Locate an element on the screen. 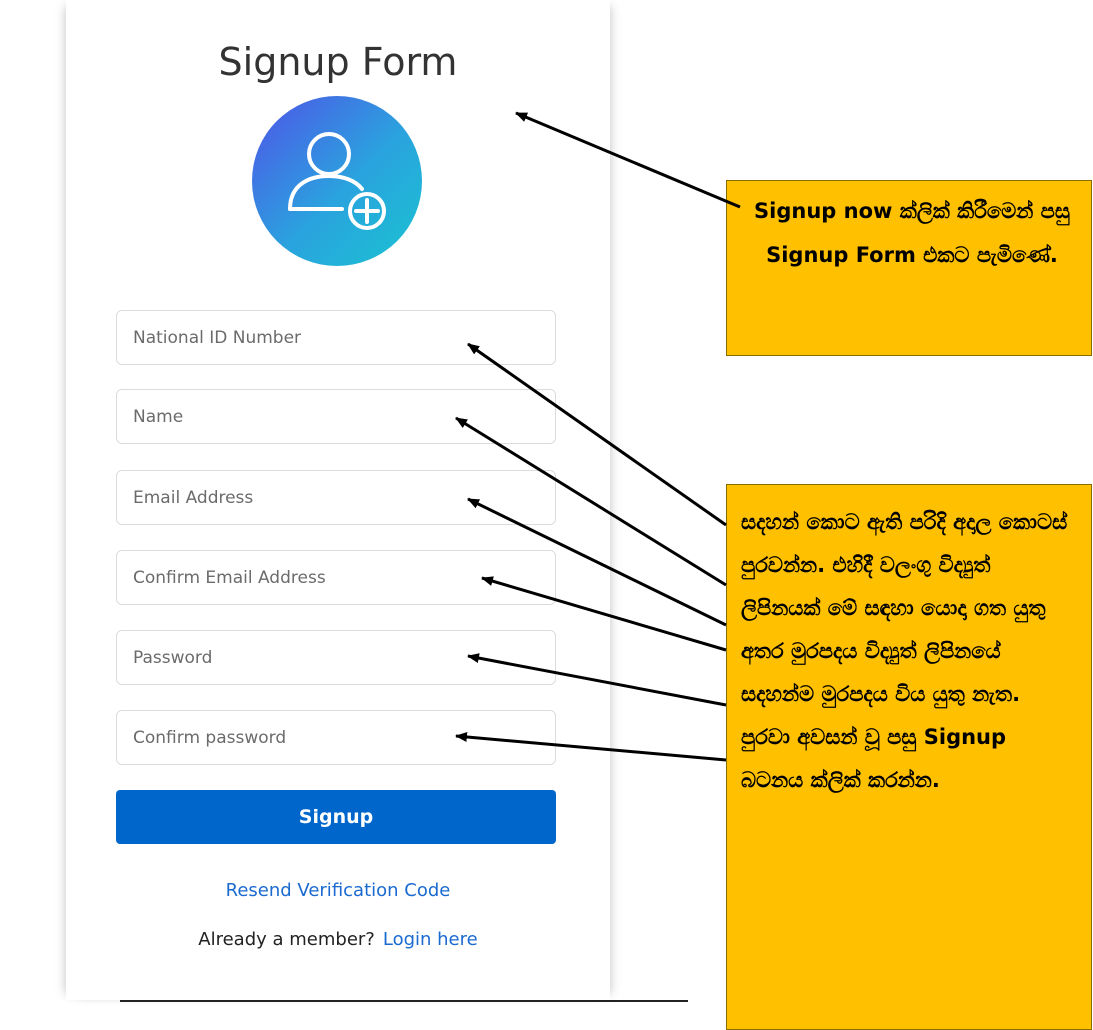  login-link: Login here is located at coordinates (430, 939).